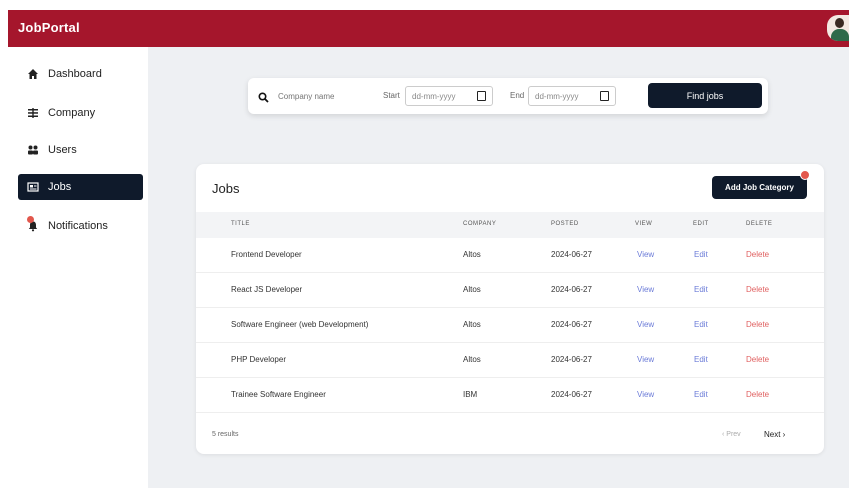 Image resolution: width=849 pixels, height=488 pixels. I want to click on end-date-input: dd-mm-yyyy, so click(572, 96).